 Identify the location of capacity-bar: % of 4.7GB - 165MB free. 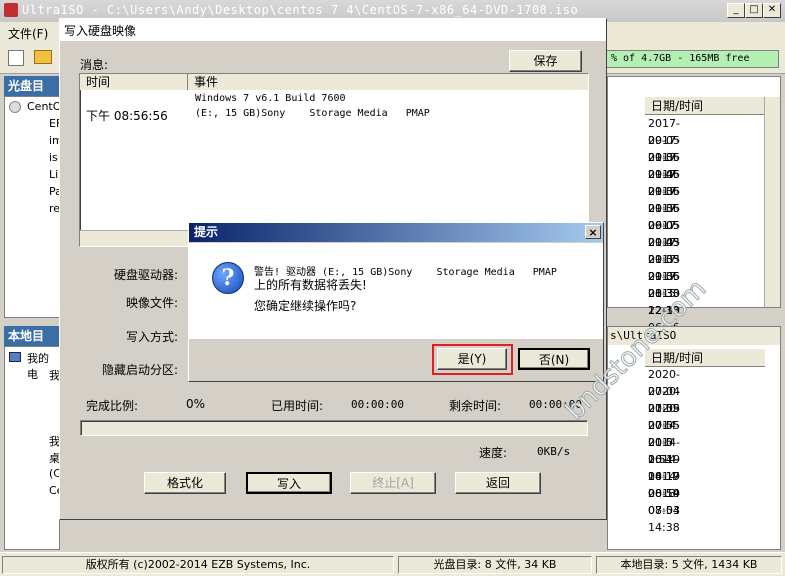
(691, 59).